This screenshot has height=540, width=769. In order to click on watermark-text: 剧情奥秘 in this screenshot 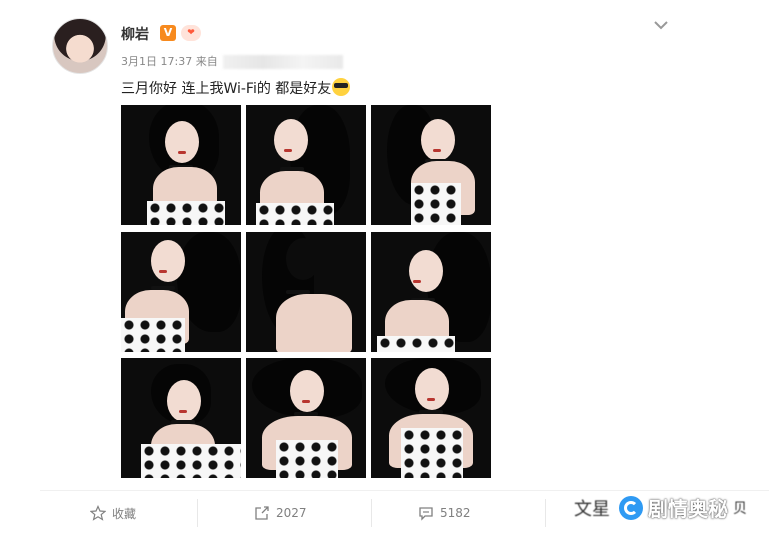, I will do `click(688, 509)`.